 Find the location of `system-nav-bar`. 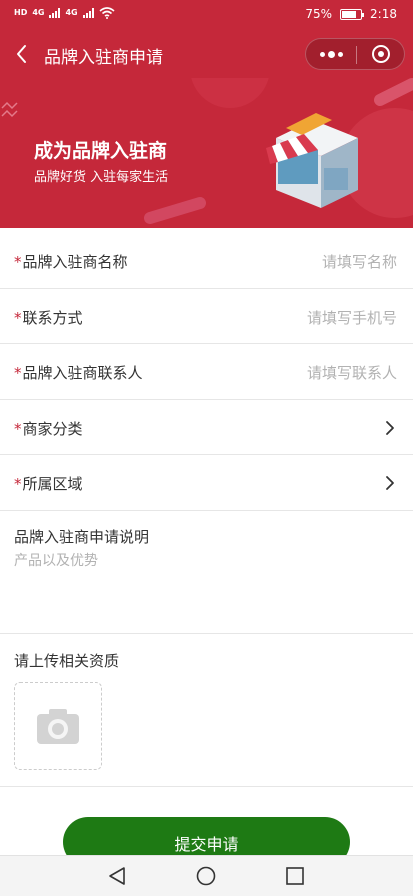

system-nav-bar is located at coordinates (206, 875).